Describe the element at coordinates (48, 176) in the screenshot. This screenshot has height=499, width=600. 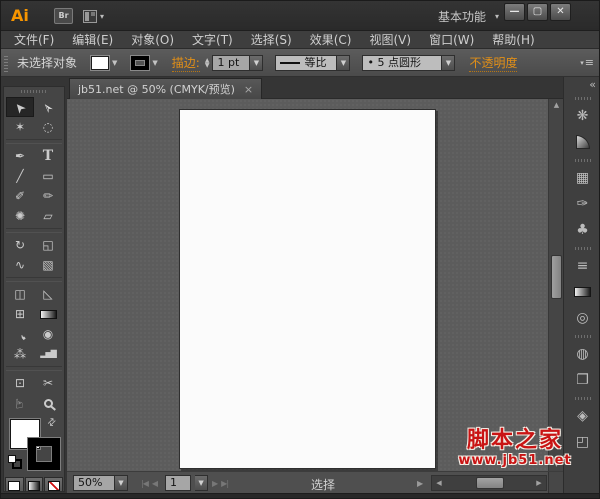
I see `rectangle-tool: ▭` at that location.